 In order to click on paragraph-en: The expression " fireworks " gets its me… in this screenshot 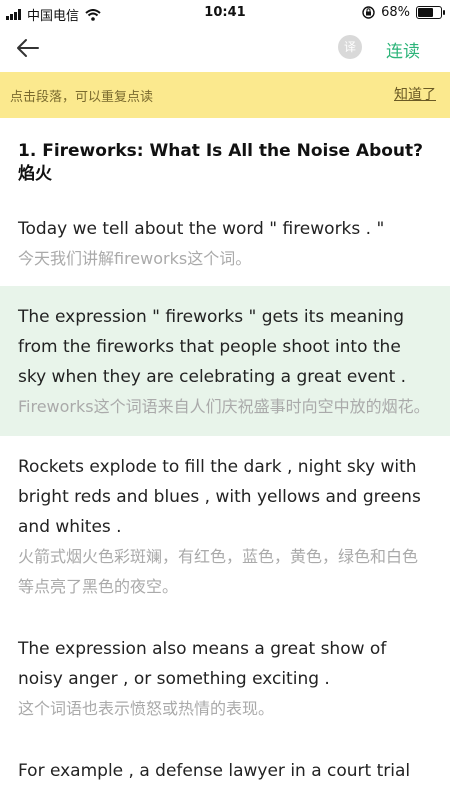, I will do `click(212, 347)`.